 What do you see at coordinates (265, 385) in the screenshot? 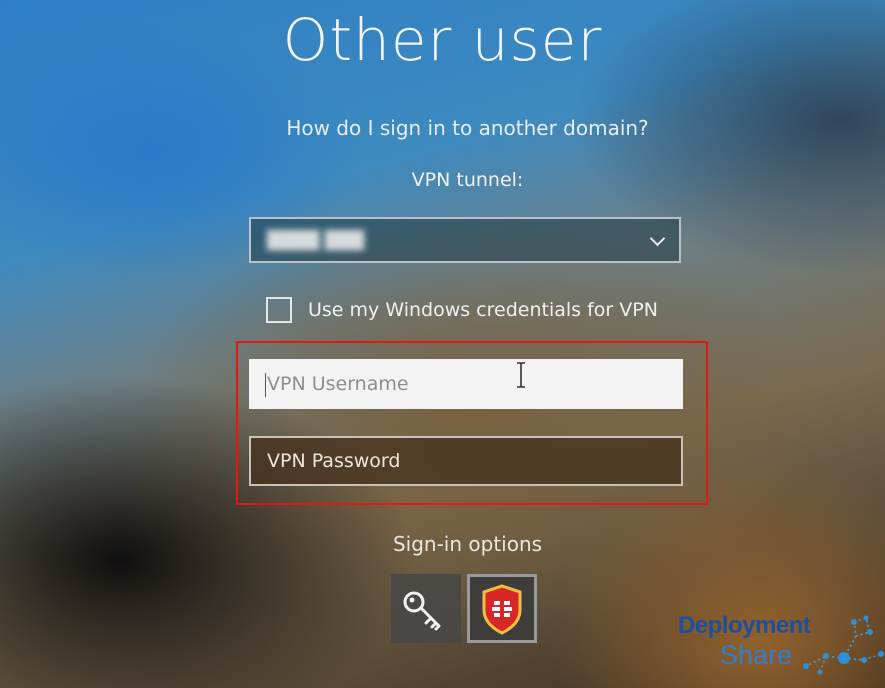
I see `text-caret` at bounding box center [265, 385].